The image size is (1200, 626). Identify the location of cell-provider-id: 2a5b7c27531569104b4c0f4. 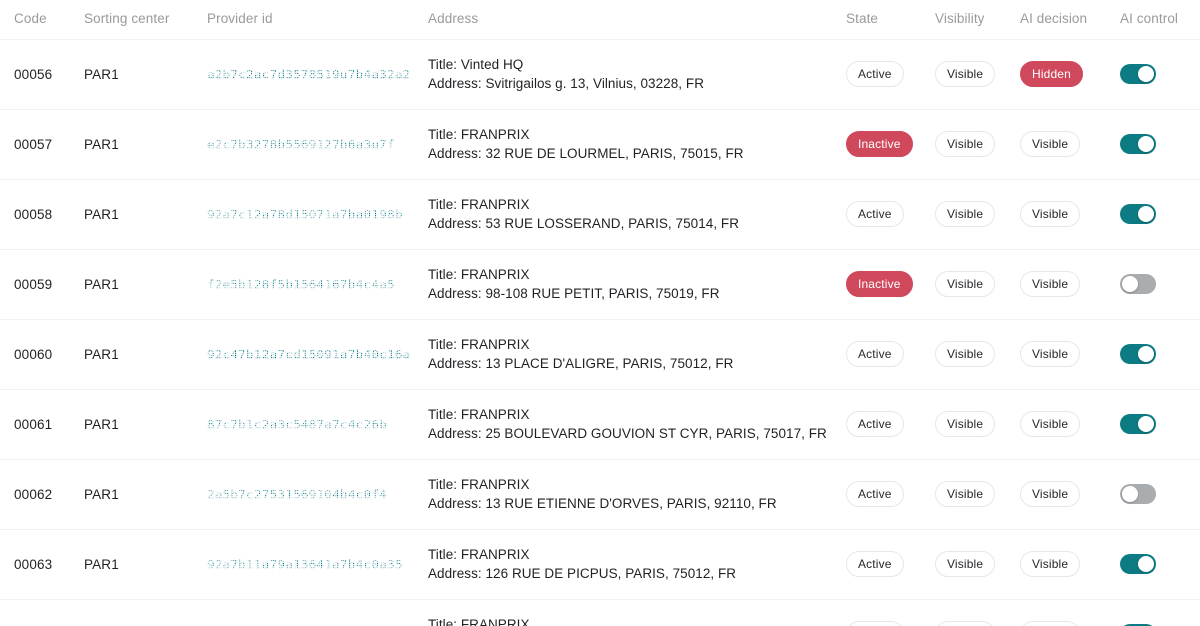
(303, 495).